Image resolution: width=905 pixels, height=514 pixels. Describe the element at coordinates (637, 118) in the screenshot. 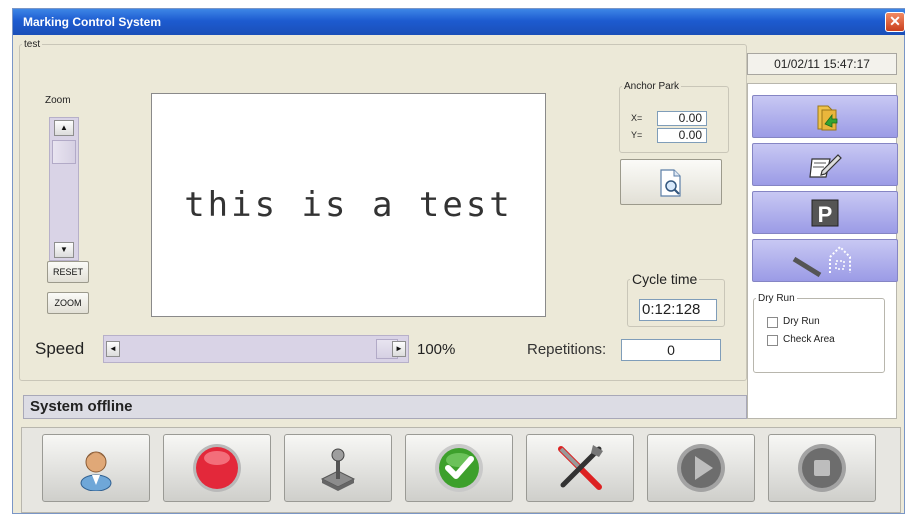

I see `anchor-x-label: X=` at that location.